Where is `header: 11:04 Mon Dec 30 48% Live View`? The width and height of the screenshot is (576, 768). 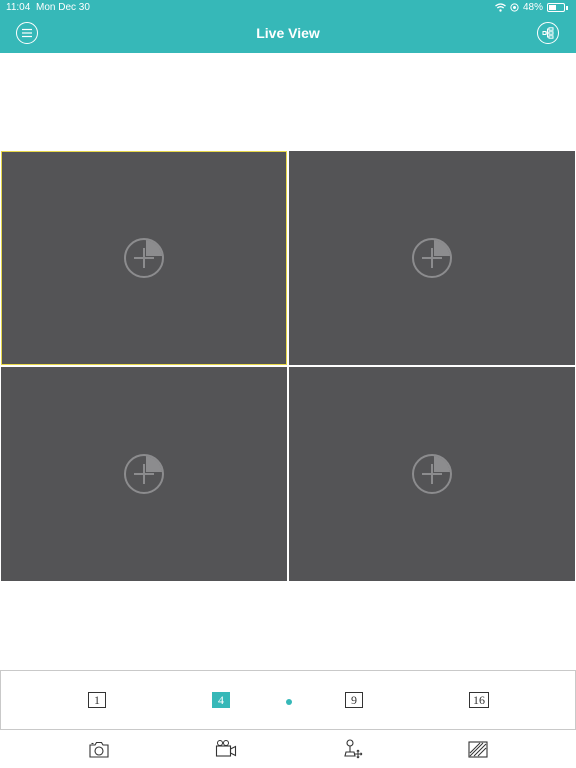 header: 11:04 Mon Dec 30 48% Live View is located at coordinates (288, 26).